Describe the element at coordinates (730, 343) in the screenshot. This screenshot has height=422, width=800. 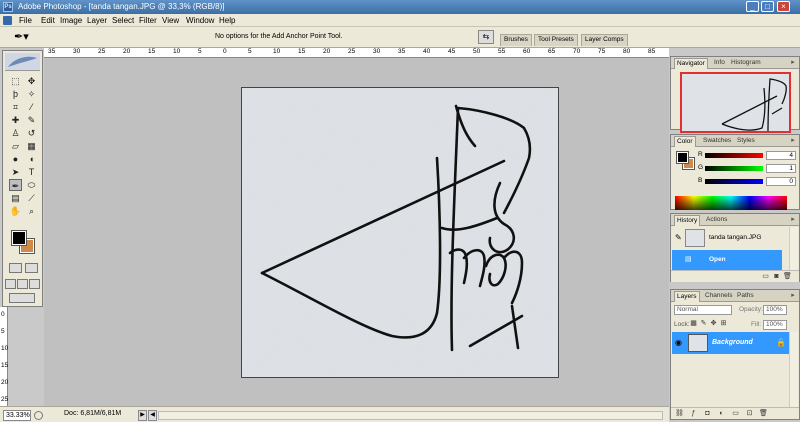
I see `layer-row-background: ◉ Background 🔒` at that location.